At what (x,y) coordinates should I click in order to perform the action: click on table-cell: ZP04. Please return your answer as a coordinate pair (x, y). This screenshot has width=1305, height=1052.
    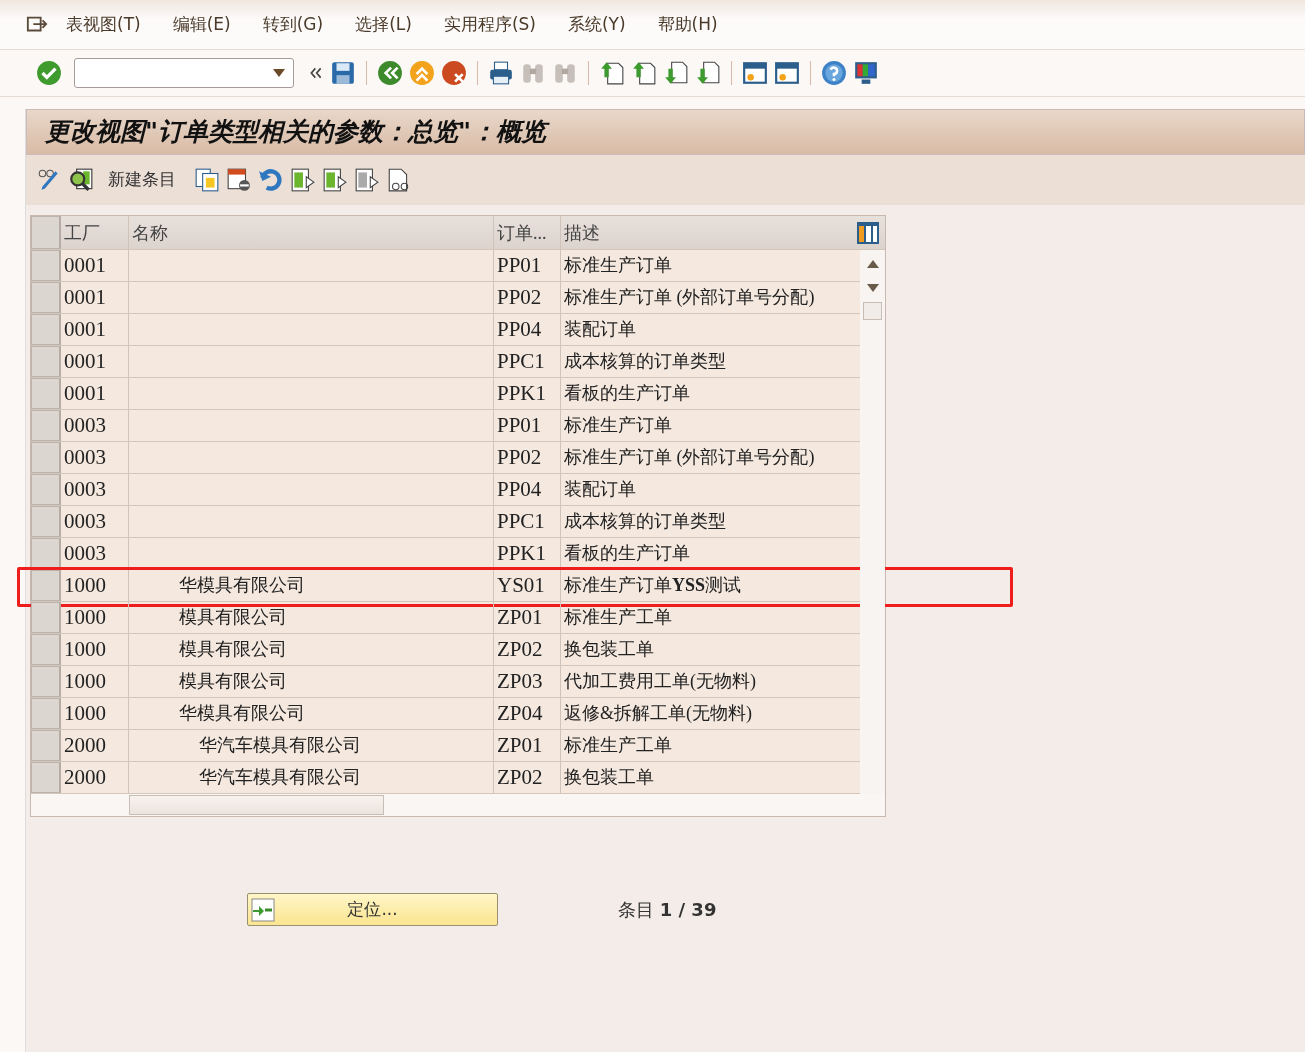
    Looking at the image, I should click on (526, 713).